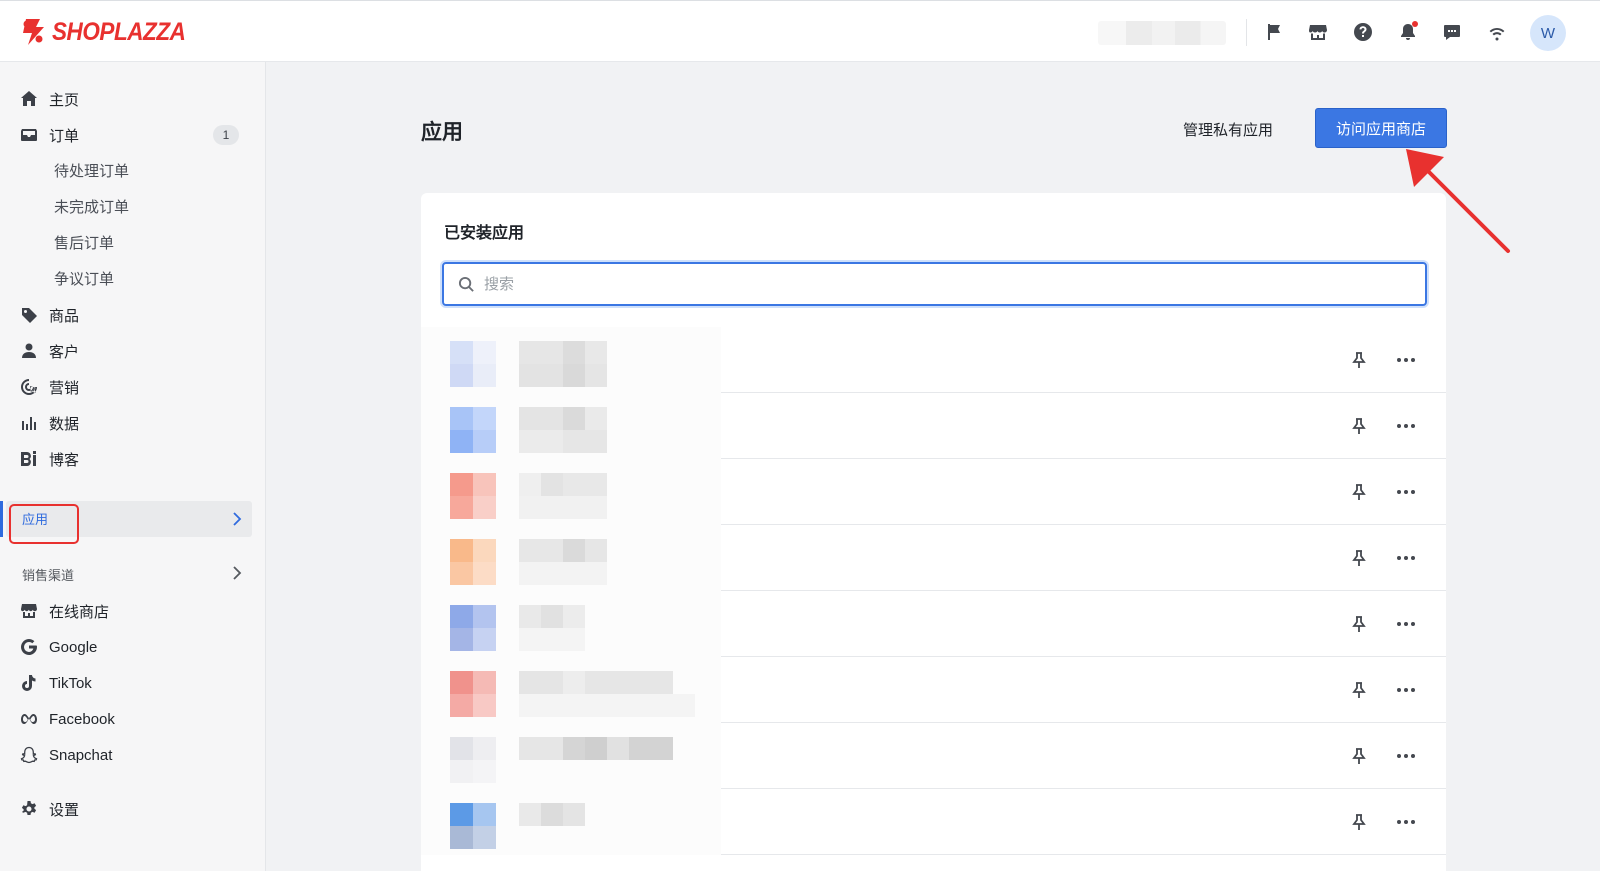 This screenshot has height=871, width=1600. I want to click on search-box, so click(934, 284).